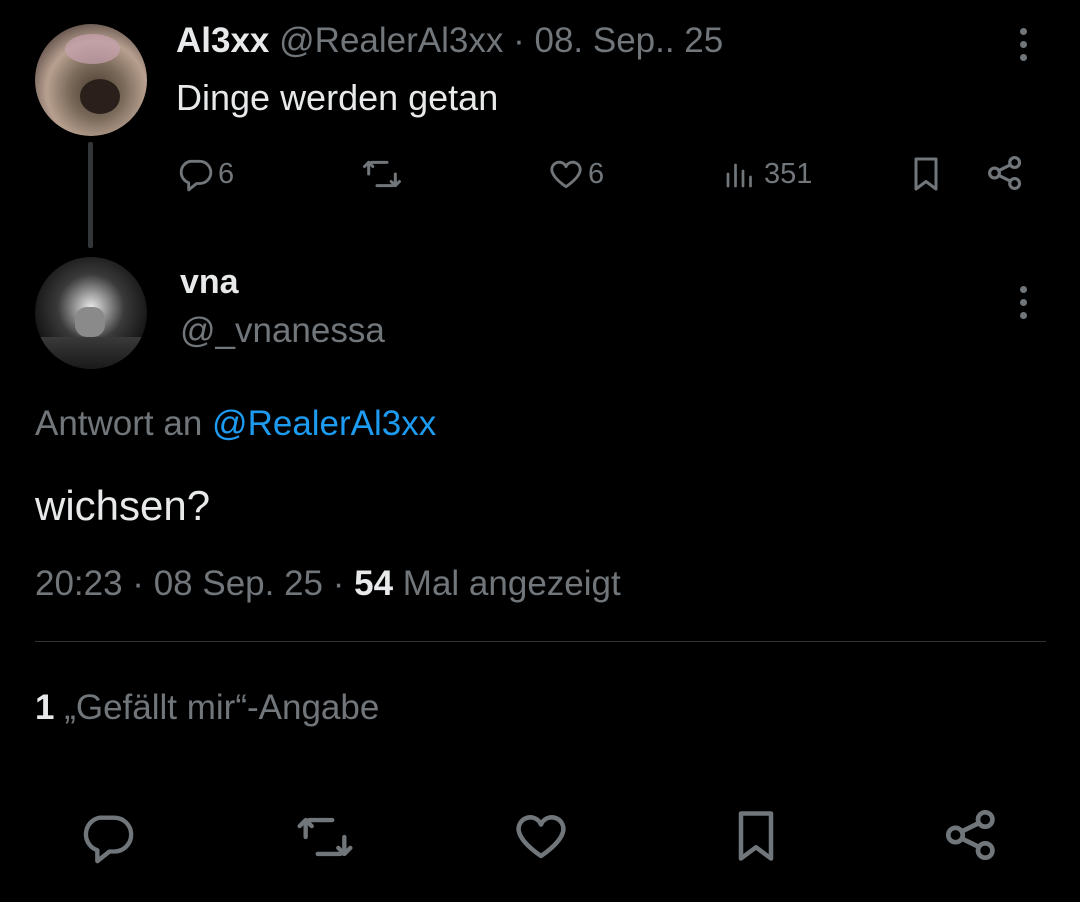 Image resolution: width=1080 pixels, height=902 pixels. What do you see at coordinates (189, 583) in the screenshot?
I see `reply-timestamp: 20:23 · 08 Sep. 25 ·` at bounding box center [189, 583].